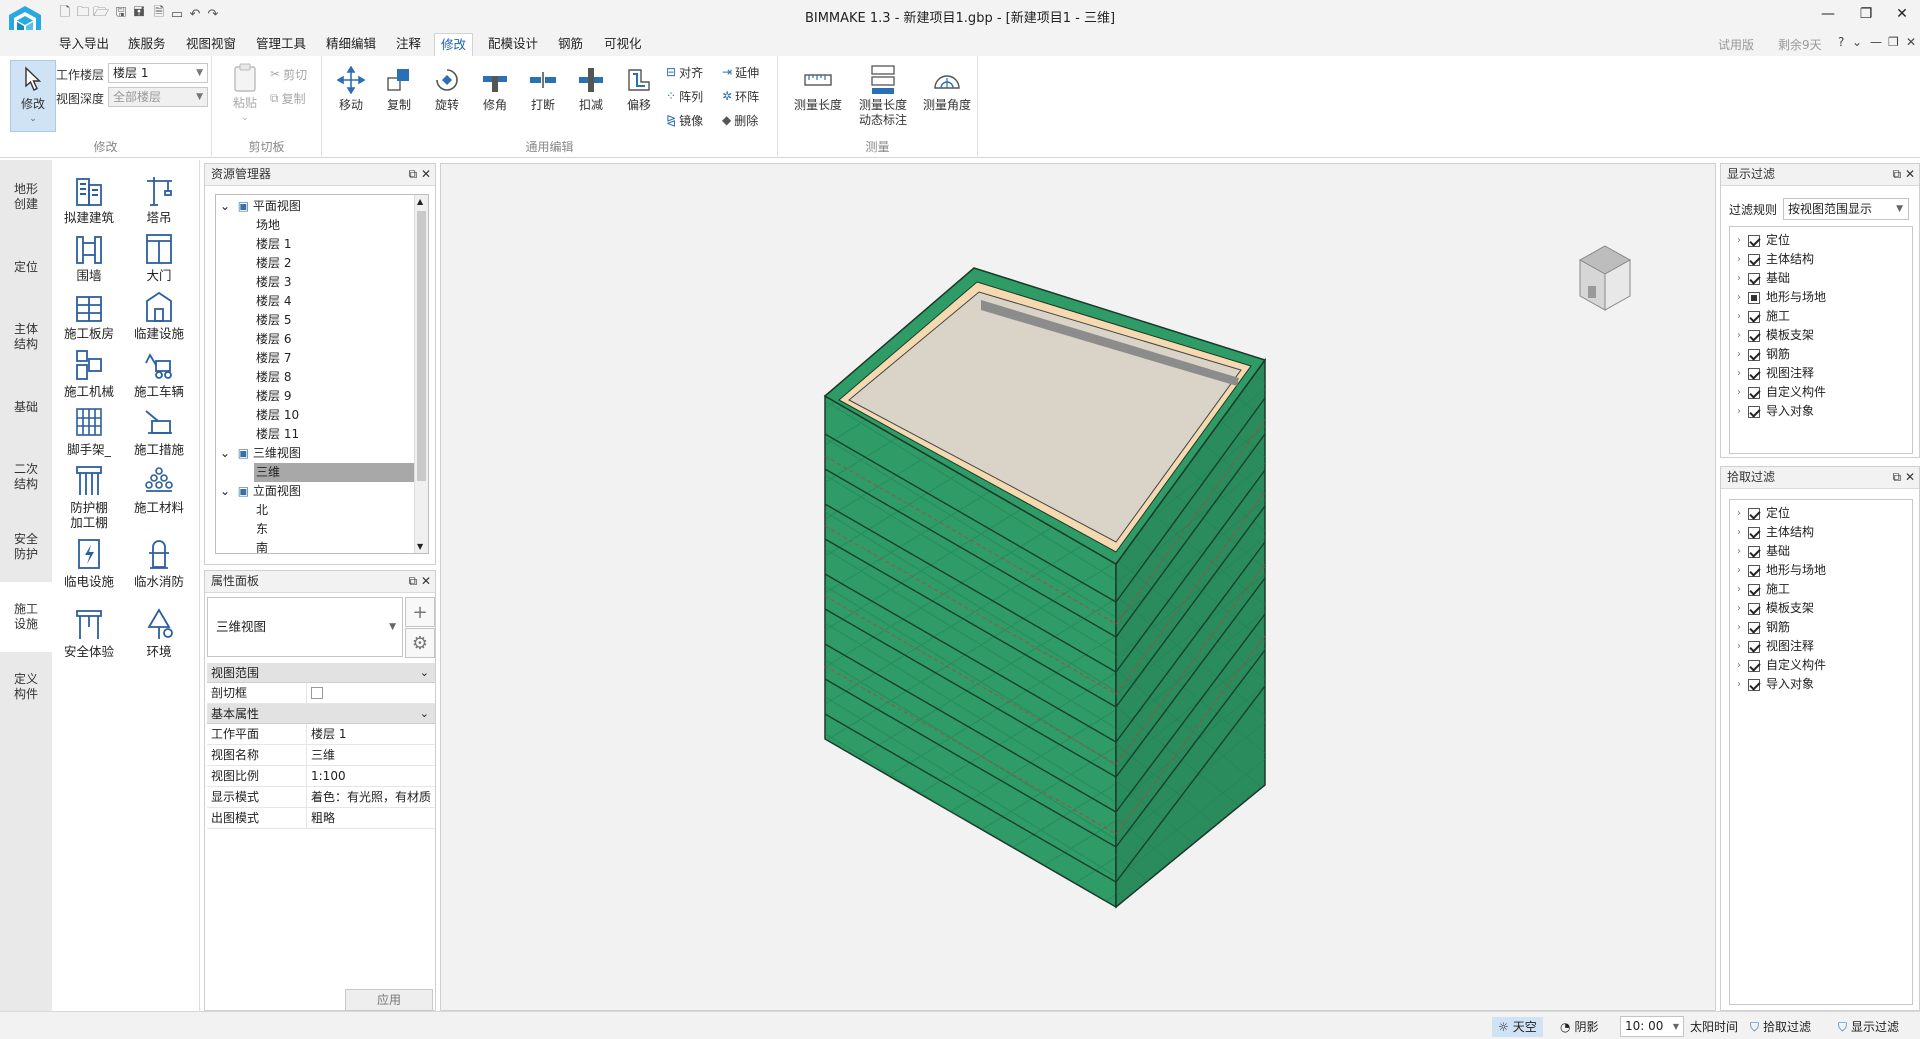 Image resolution: width=1920 pixels, height=1039 pixels. I want to click on open-file-icon: 🗀, so click(83, 14).